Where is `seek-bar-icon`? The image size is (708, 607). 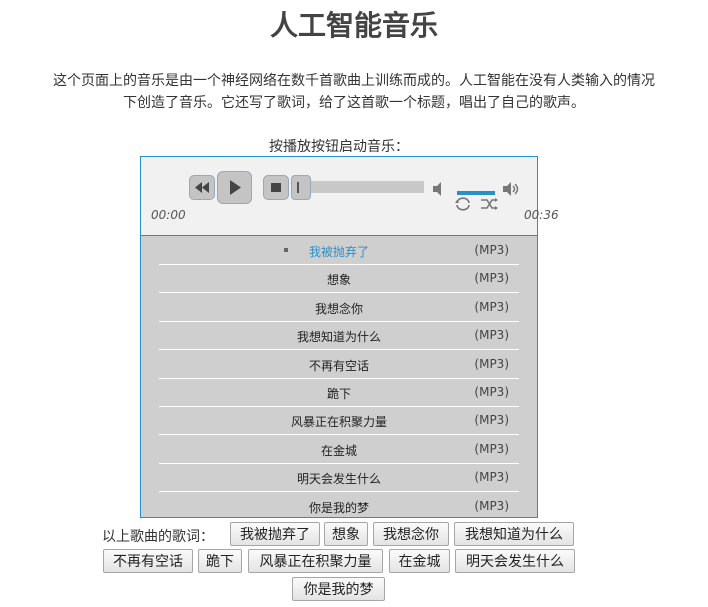
seek-bar-icon is located at coordinates (298, 187).